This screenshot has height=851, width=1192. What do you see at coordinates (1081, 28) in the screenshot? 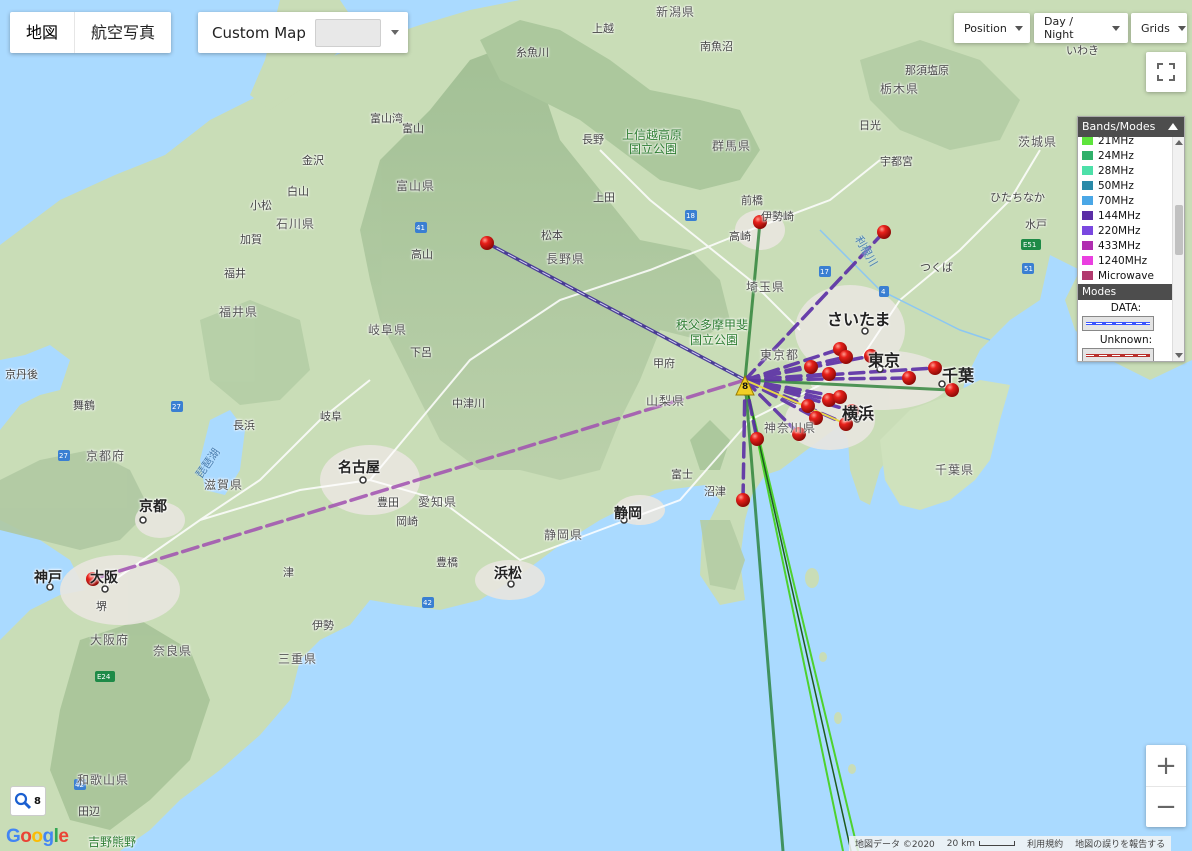
I see `day-night-dropdown: Day / Night` at bounding box center [1081, 28].